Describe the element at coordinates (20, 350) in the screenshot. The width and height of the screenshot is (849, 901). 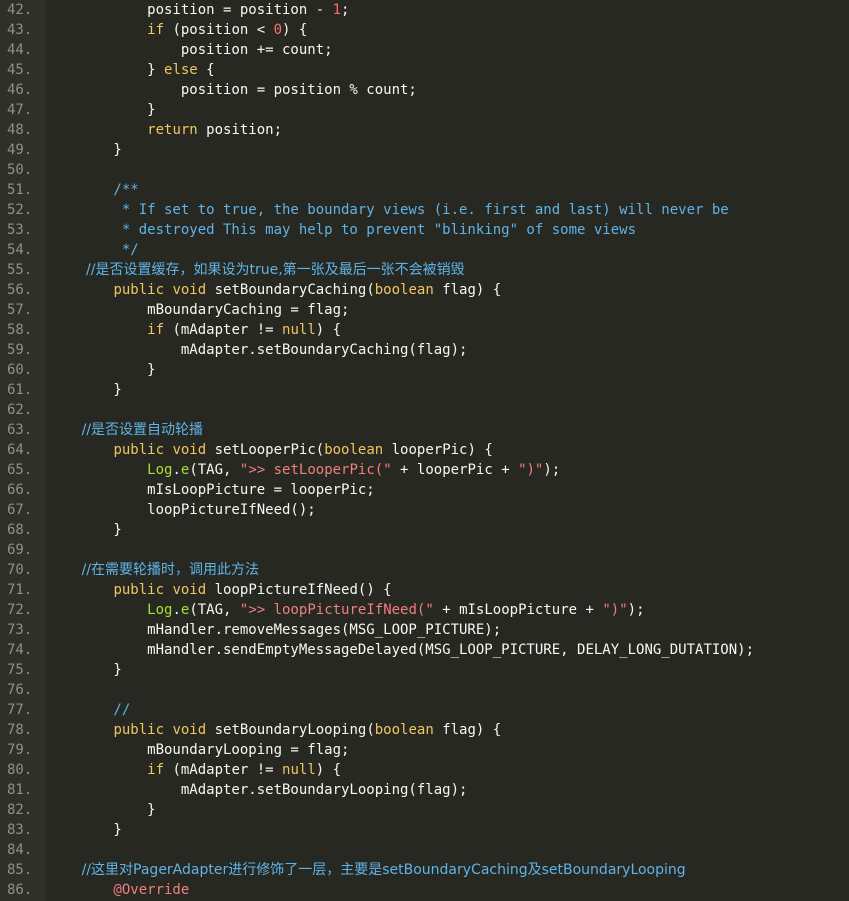
I see `line-number: 59.` at that location.